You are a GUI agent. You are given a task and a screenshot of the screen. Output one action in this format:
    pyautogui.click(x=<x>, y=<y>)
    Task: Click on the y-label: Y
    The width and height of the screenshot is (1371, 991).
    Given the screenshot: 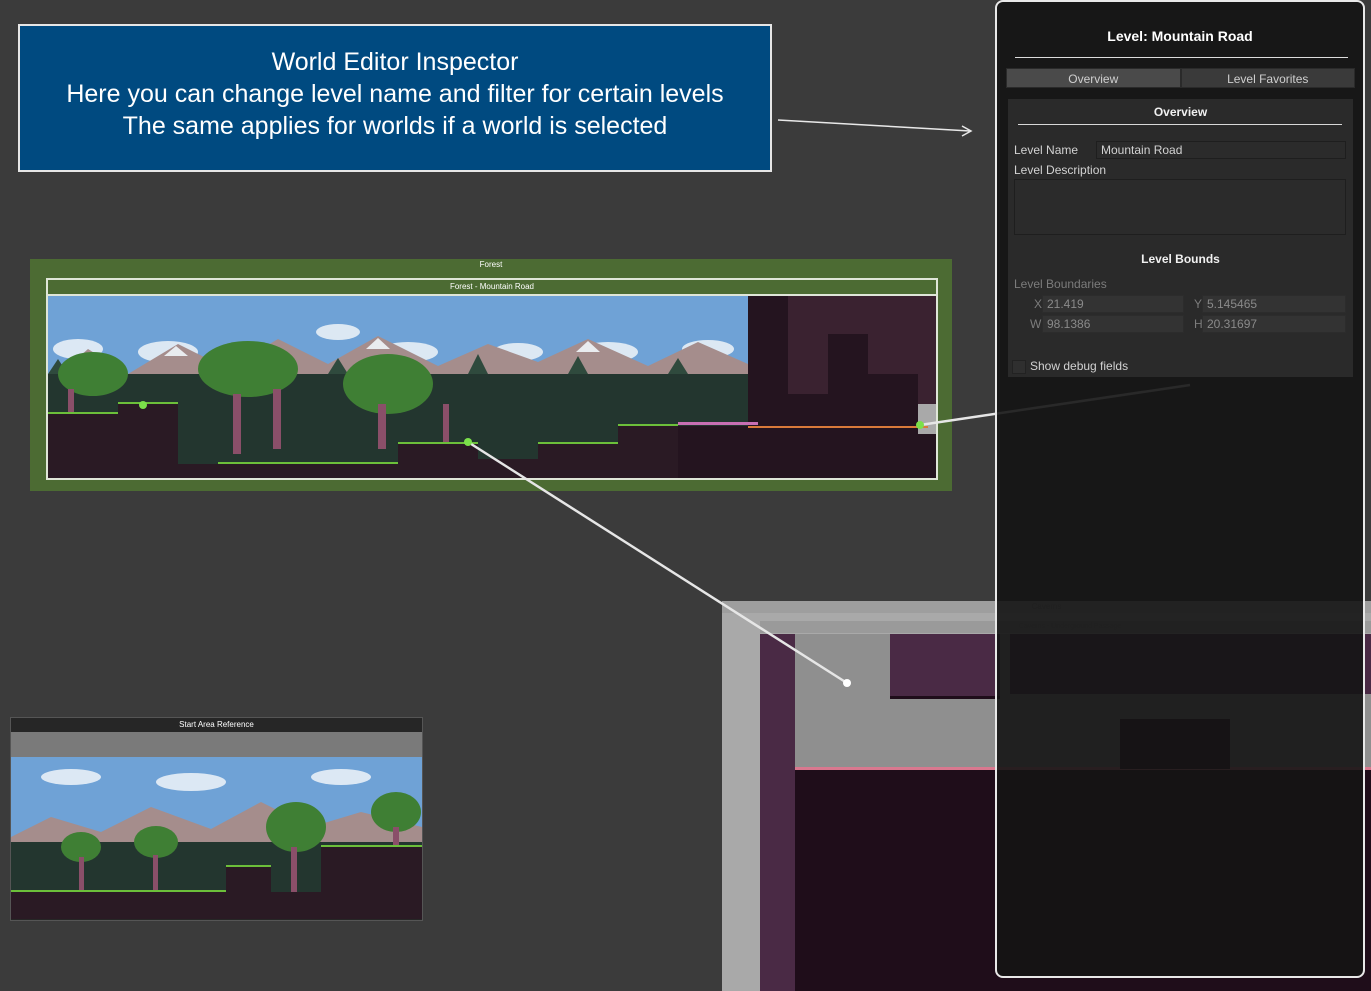 What is the action you would take?
    pyautogui.click(x=1198, y=304)
    